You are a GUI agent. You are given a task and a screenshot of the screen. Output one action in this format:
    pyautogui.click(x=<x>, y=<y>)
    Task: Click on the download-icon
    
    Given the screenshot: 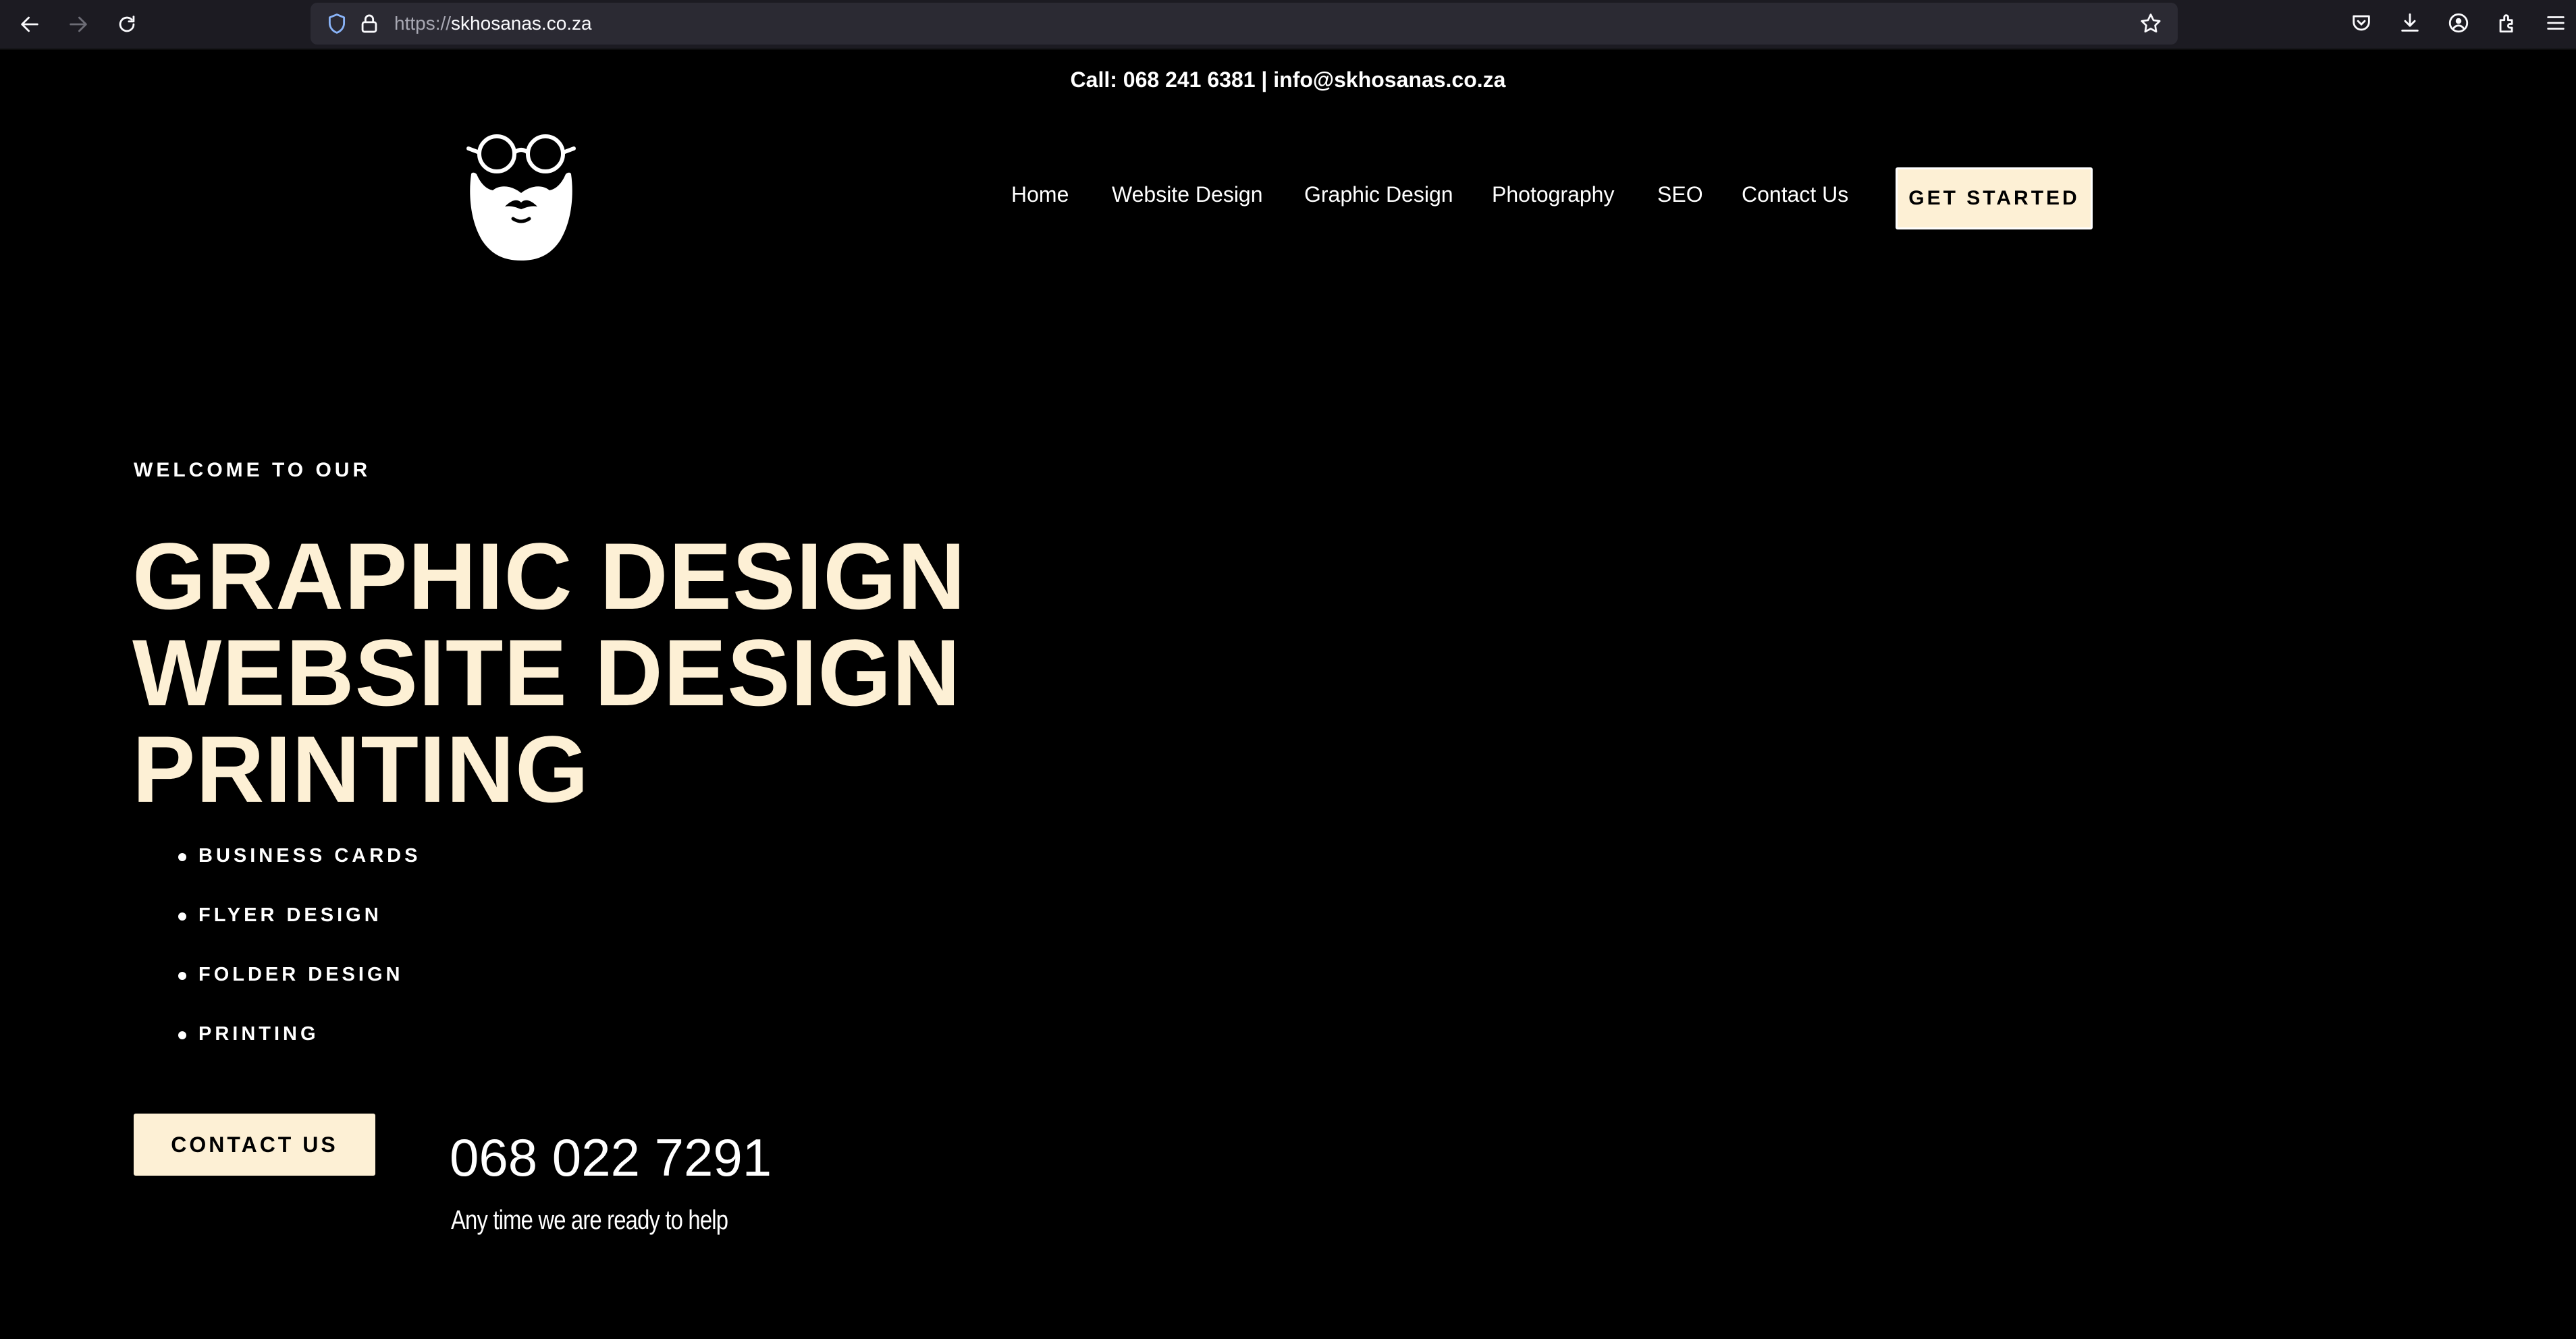 What is the action you would take?
    pyautogui.click(x=2410, y=23)
    